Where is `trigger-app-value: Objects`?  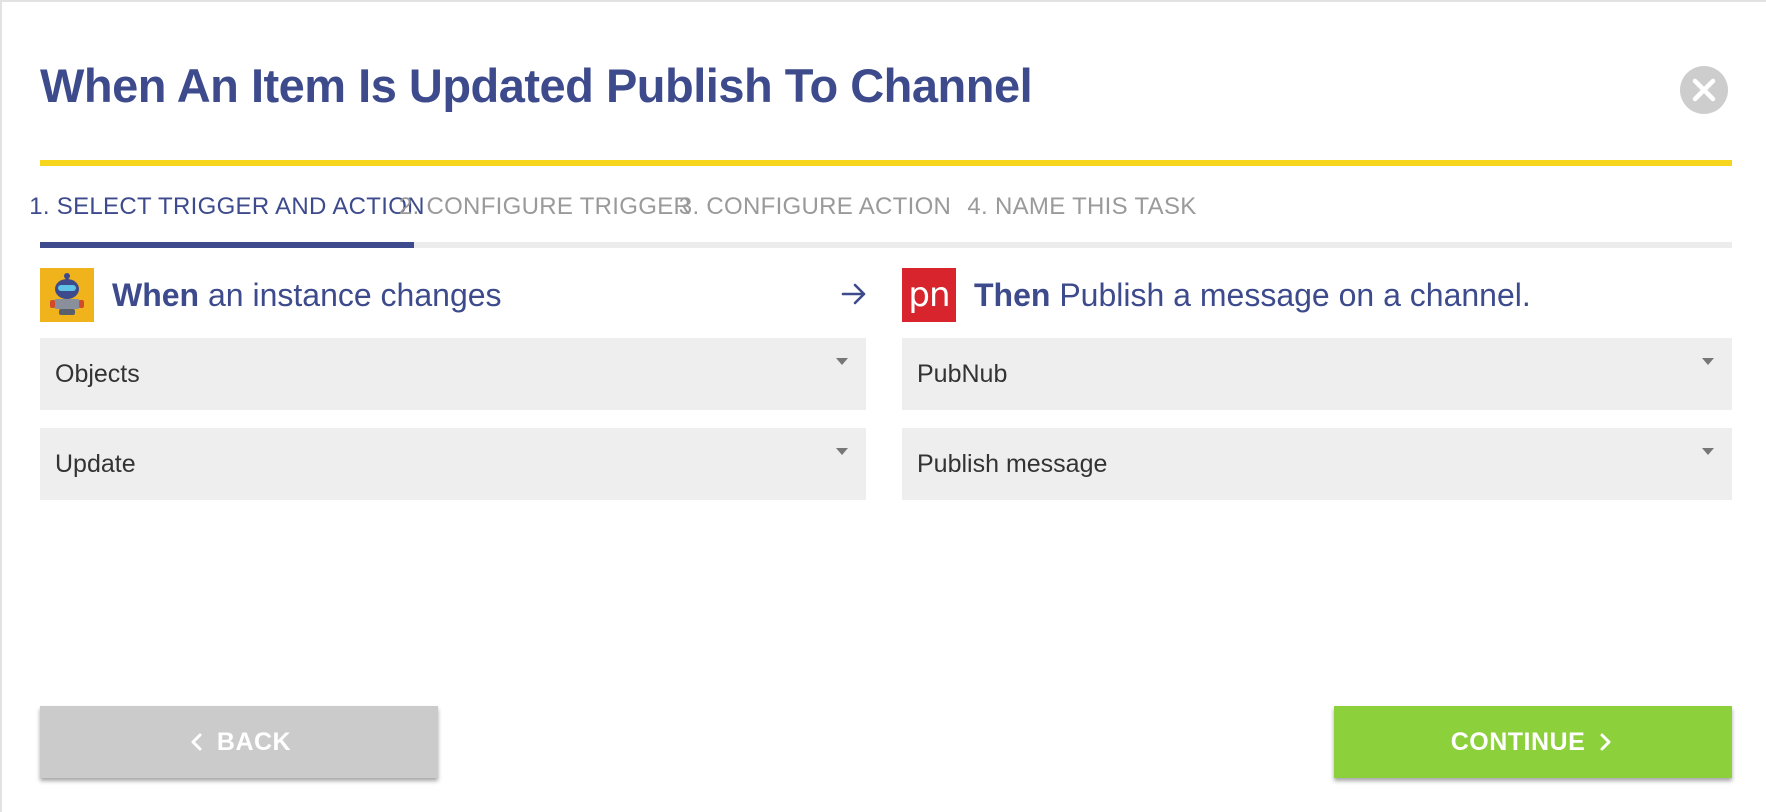
trigger-app-value: Objects is located at coordinates (97, 373).